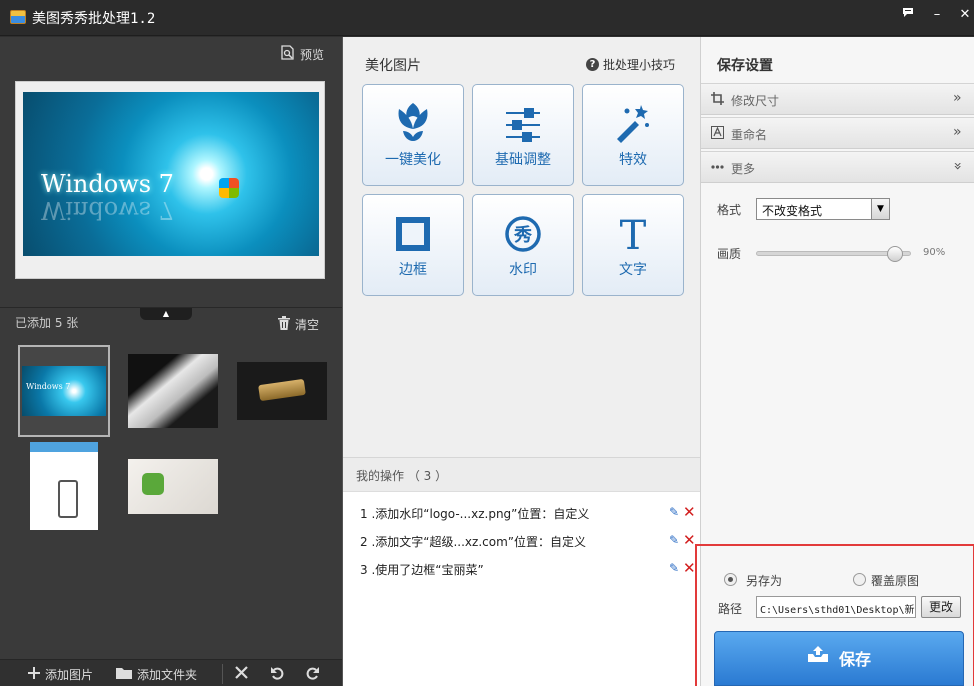  Describe the element at coordinates (413, 114) in the screenshot. I see `tulip-icon` at that location.